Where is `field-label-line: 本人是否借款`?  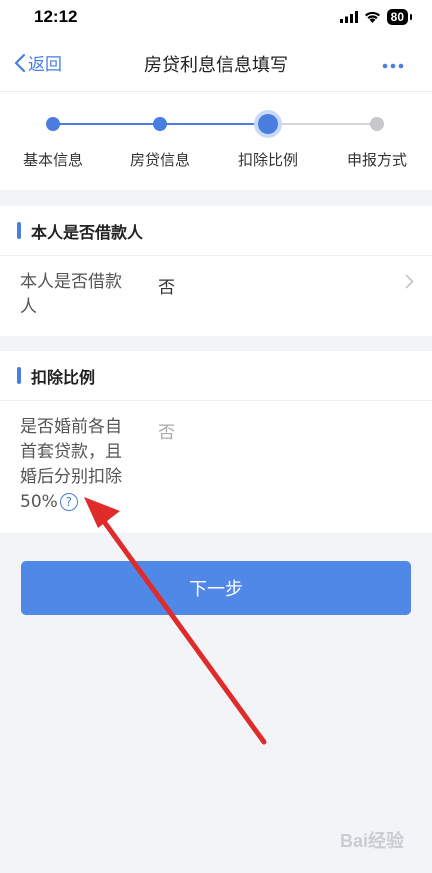
field-label-line: 本人是否借款 is located at coordinates (71, 282).